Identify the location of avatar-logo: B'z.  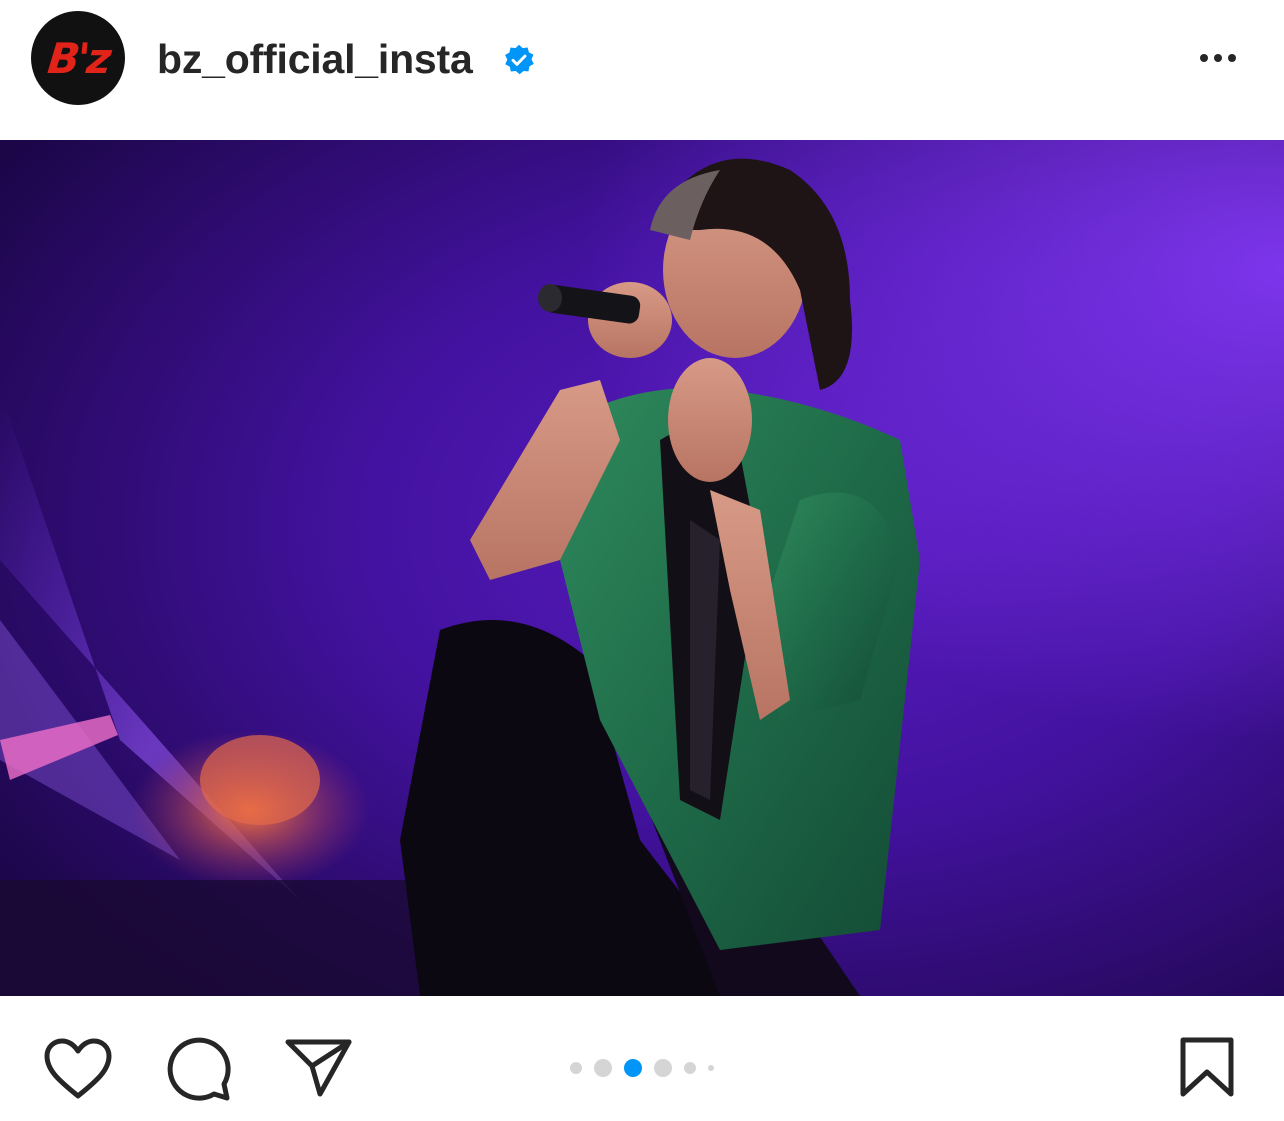
(78, 58).